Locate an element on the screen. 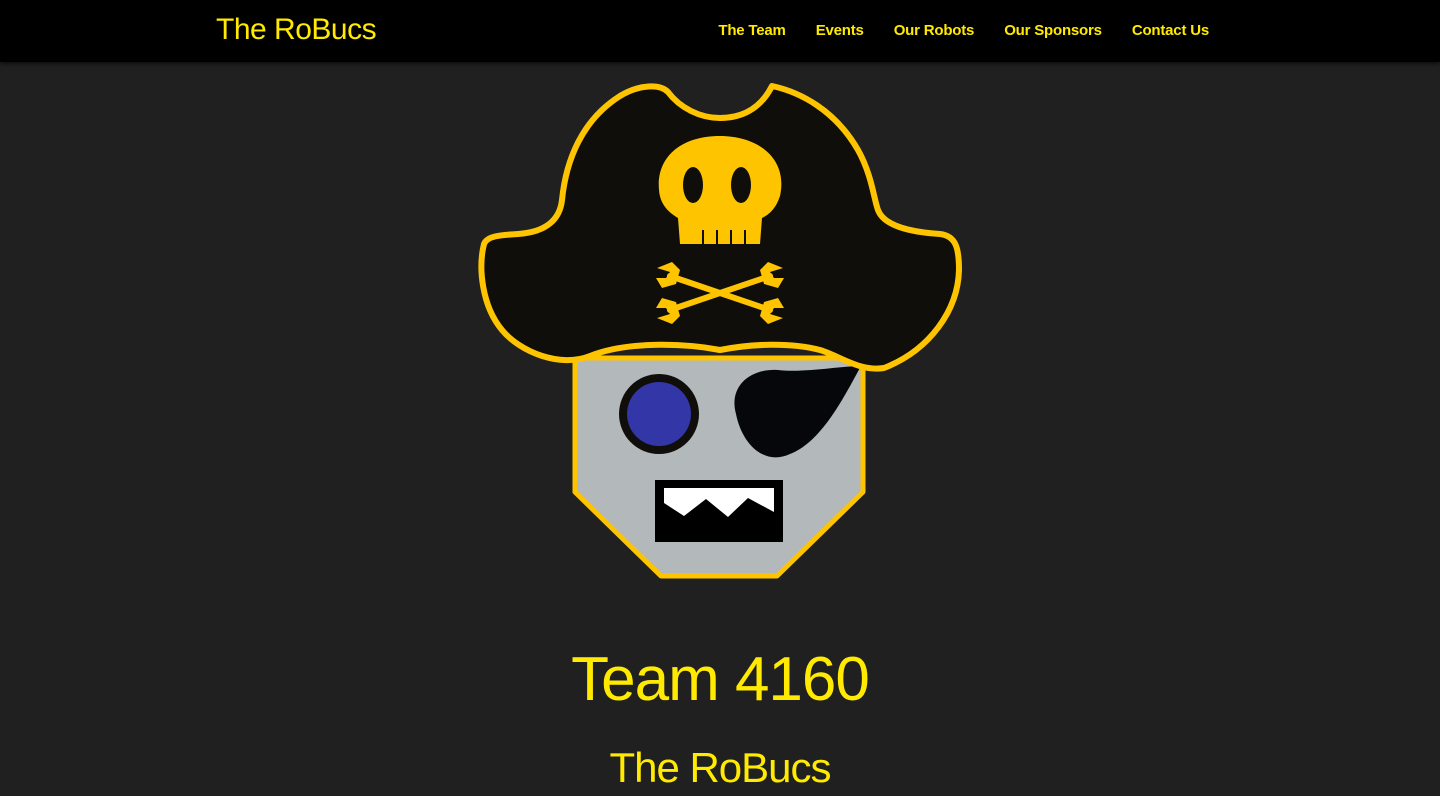  nav-link-the-team: The Team is located at coordinates (752, 30).